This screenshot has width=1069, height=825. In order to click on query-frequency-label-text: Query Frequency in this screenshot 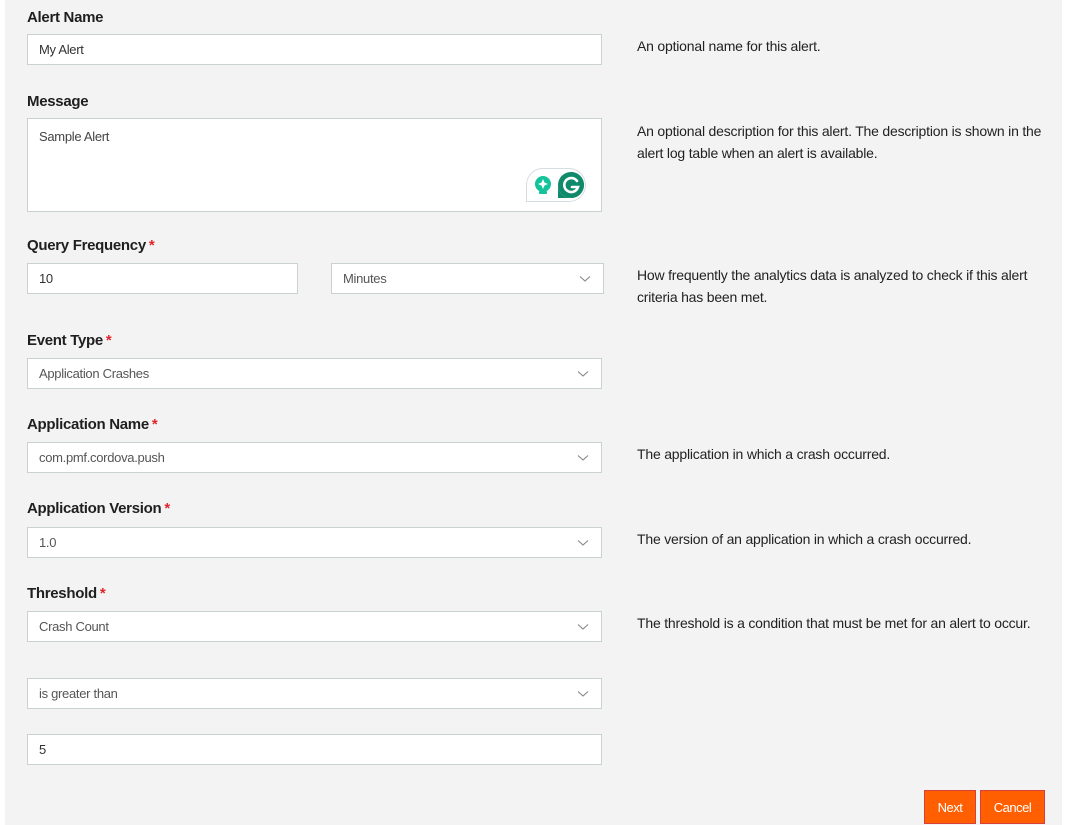, I will do `click(86, 245)`.